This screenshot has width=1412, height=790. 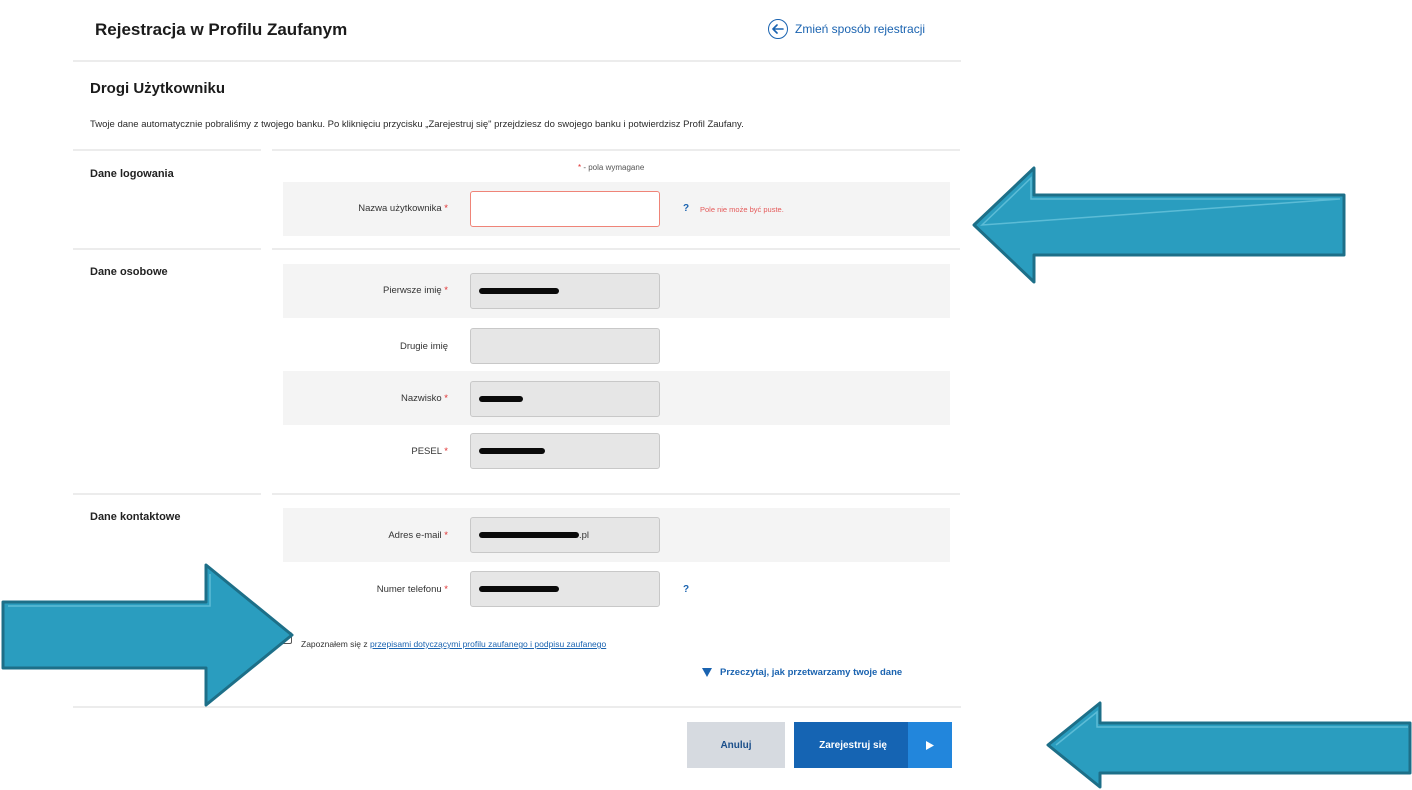 What do you see at coordinates (418, 535) in the screenshot?
I see `email-label: Adres e-mail *` at bounding box center [418, 535].